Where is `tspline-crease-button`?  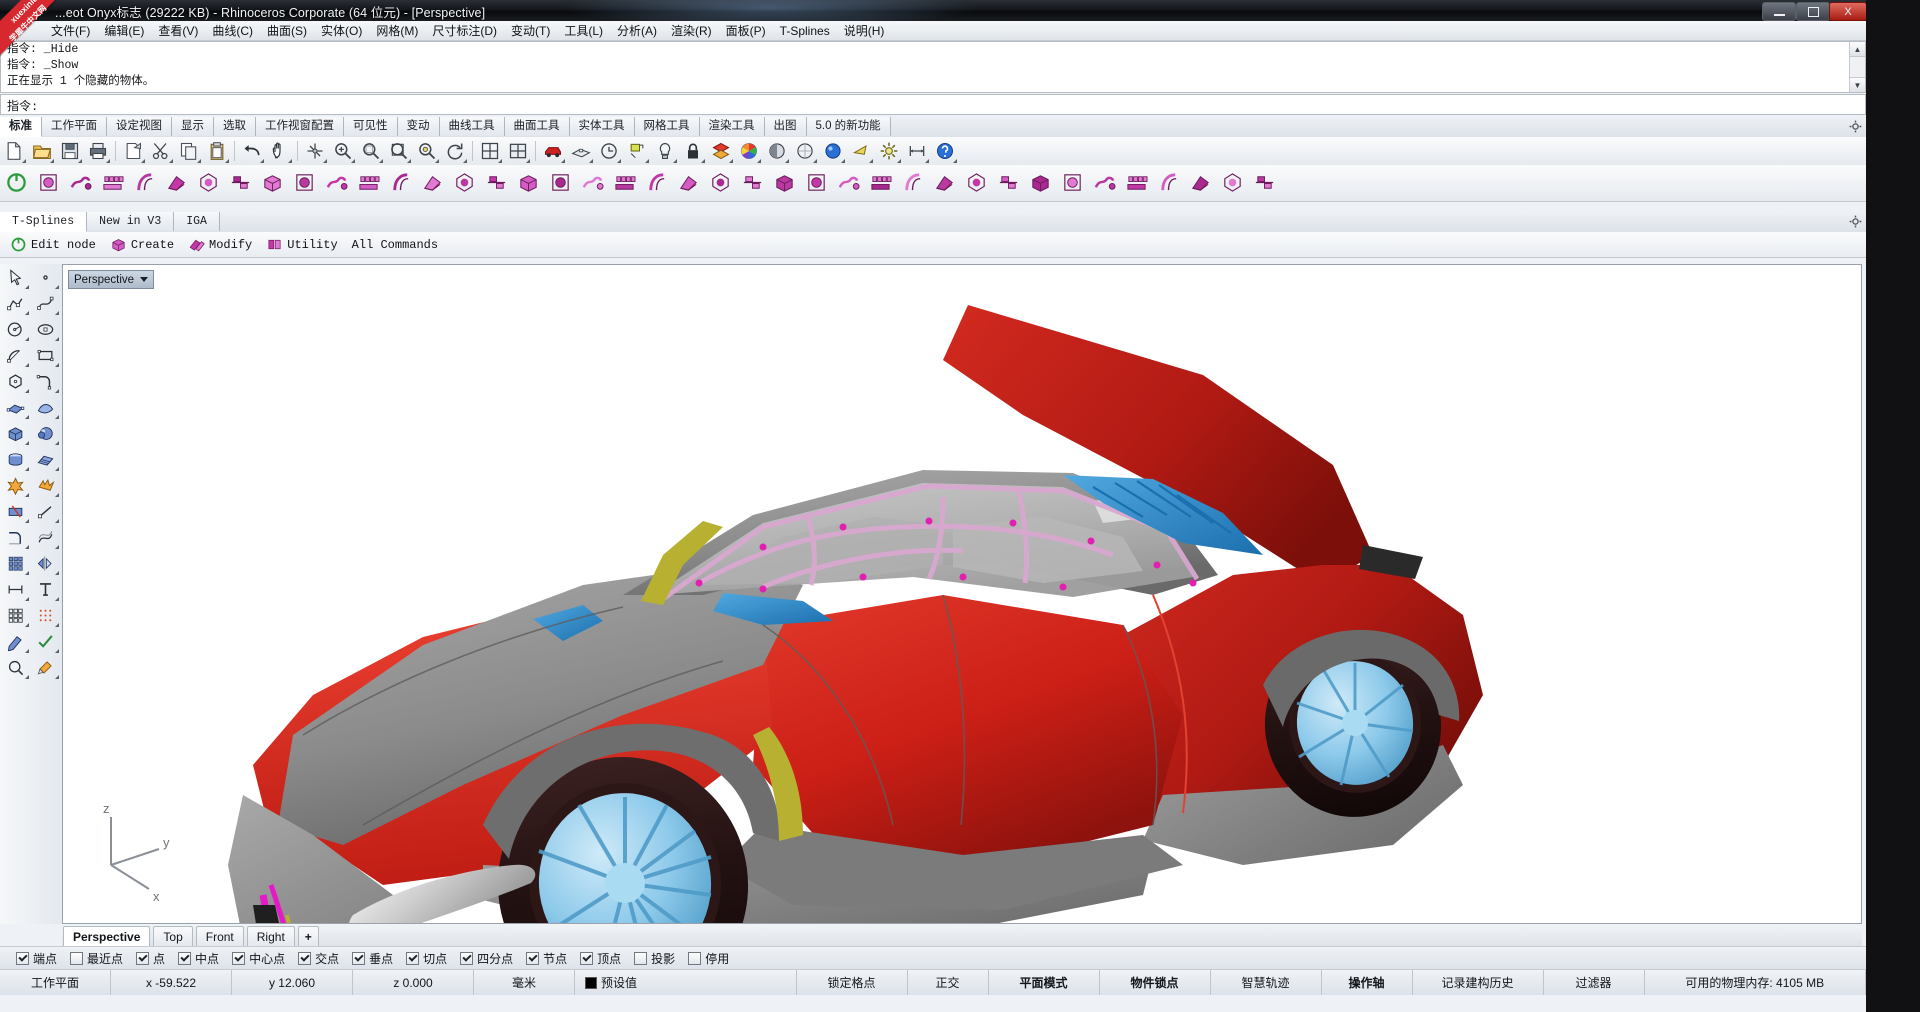
tspline-crease-button is located at coordinates (496, 182).